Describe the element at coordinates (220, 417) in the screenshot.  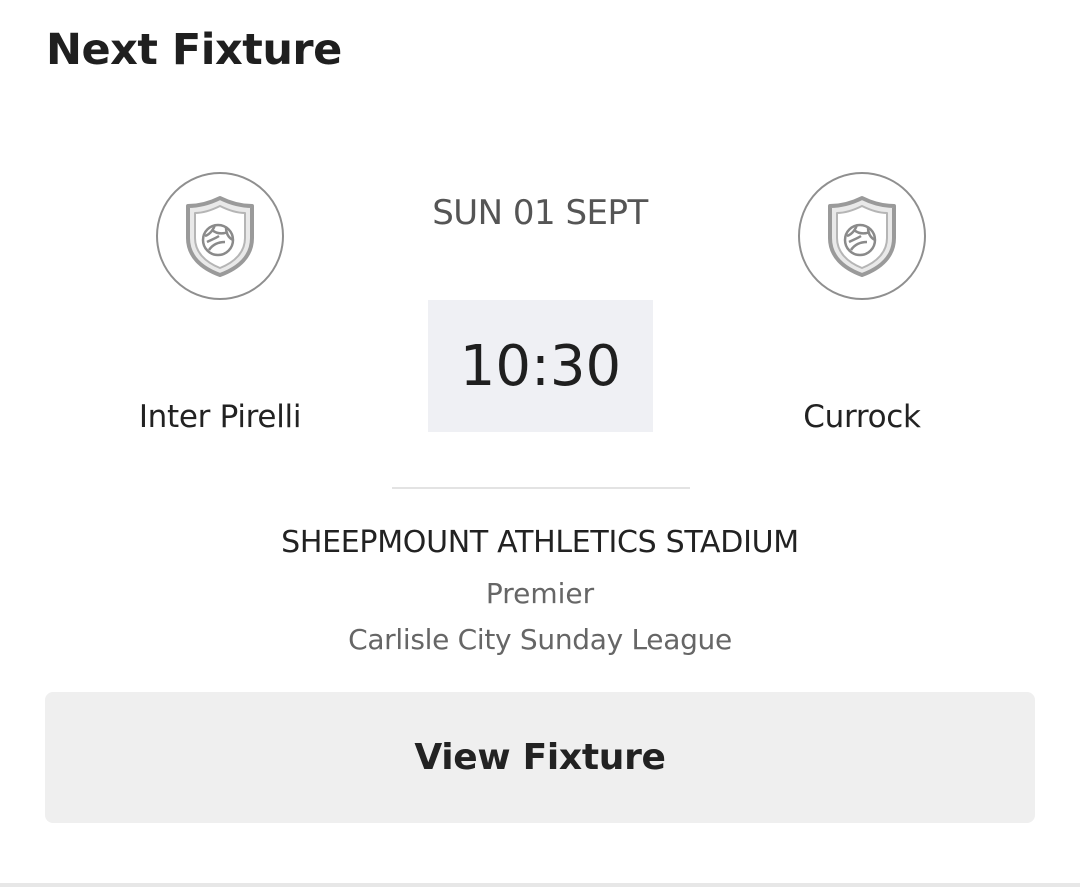
I see `home-team-name: Inter Pirelli` at that location.